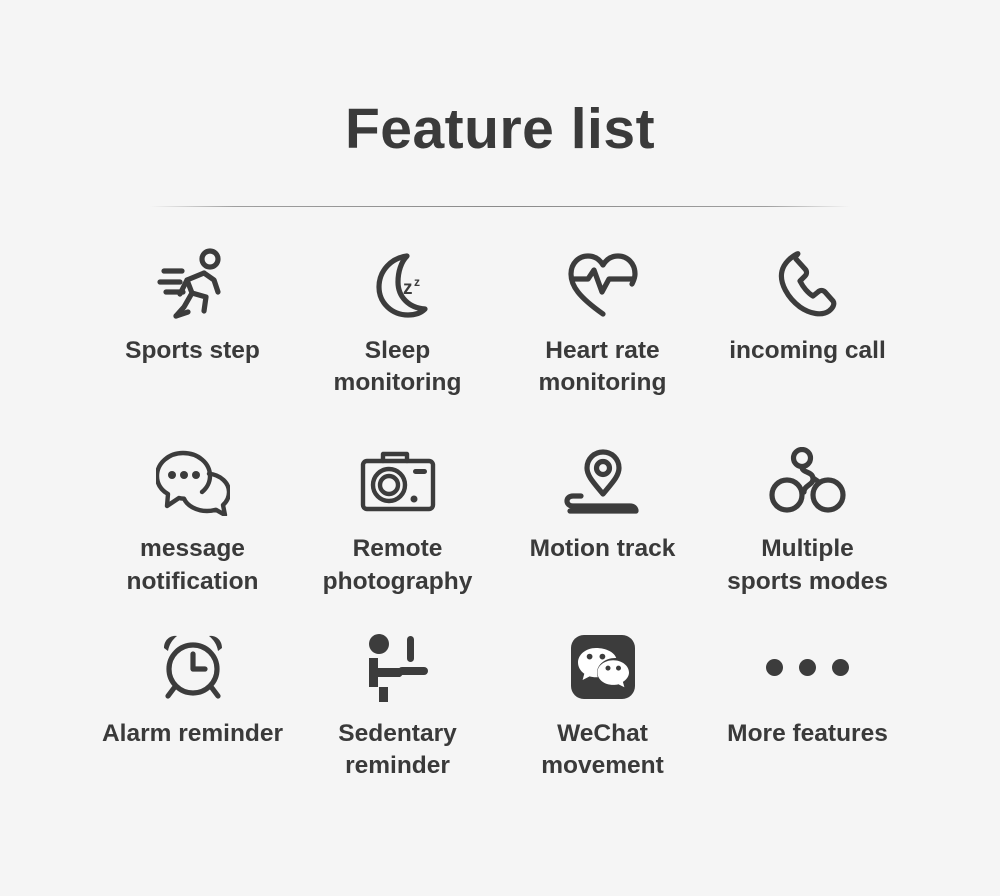 The width and height of the screenshot is (1000, 896). I want to click on map-pin-path-icon, so click(603, 482).